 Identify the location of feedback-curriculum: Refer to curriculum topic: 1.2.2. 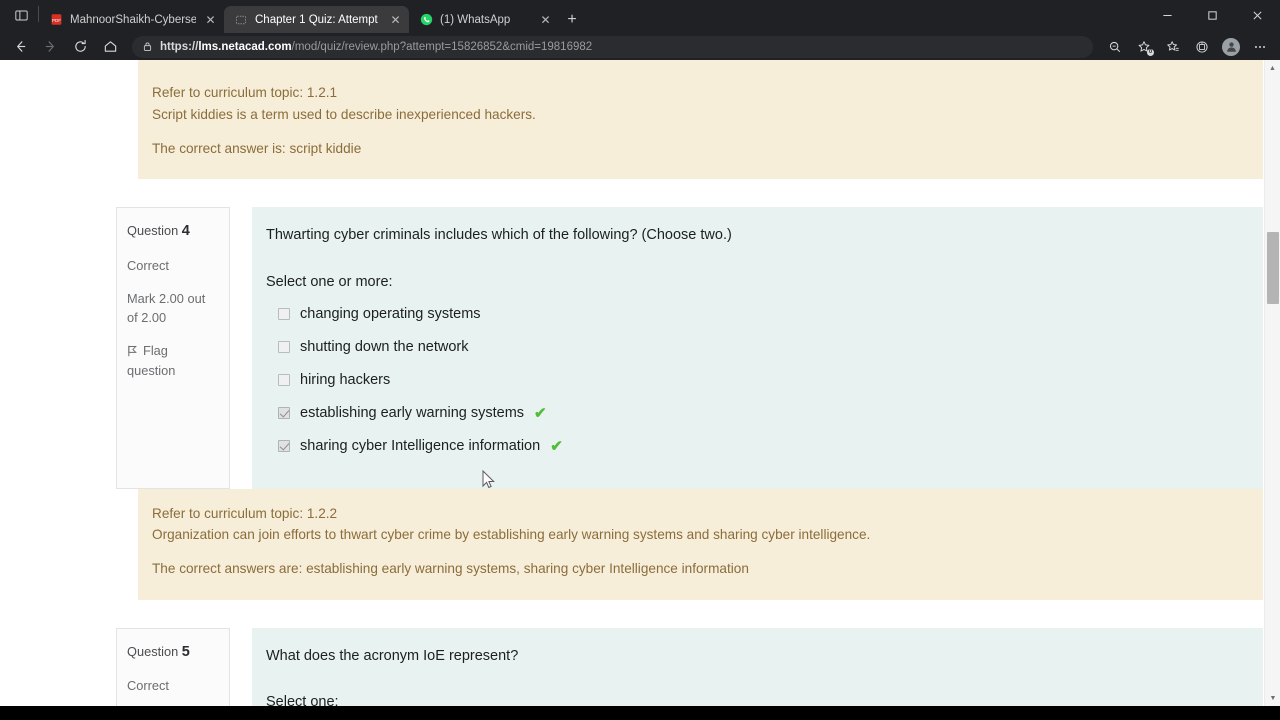
(245, 513).